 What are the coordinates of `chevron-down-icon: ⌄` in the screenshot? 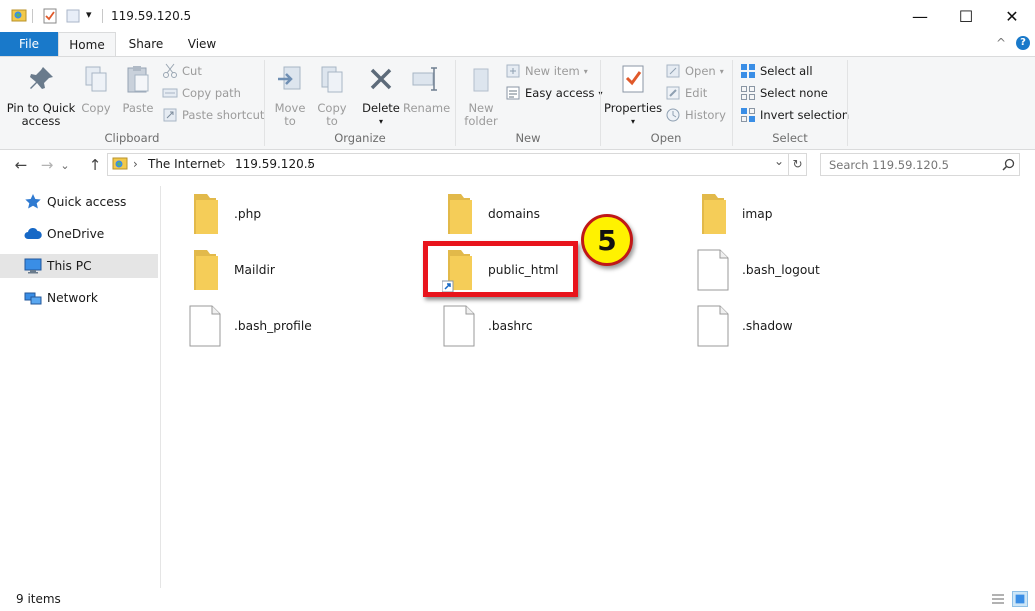 It's located at (65, 165).